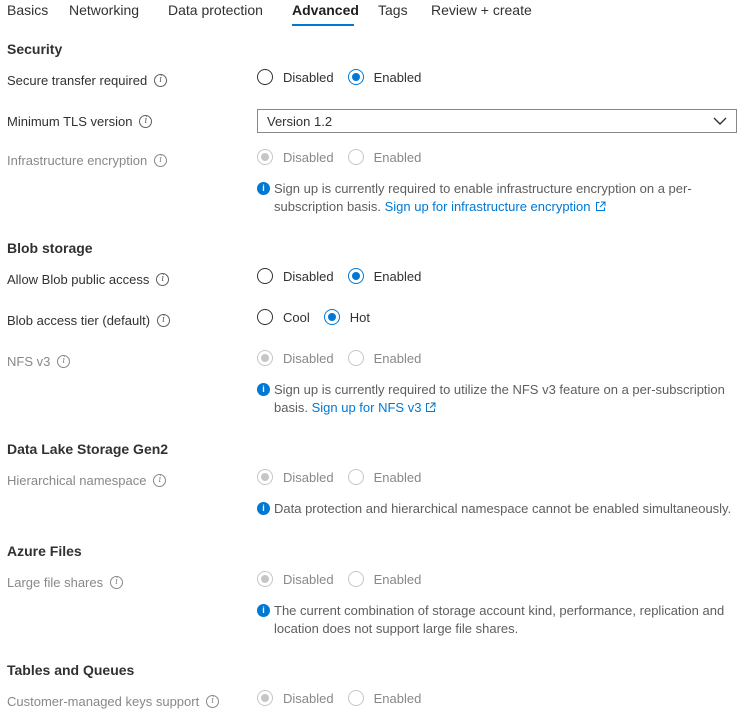 This screenshot has width=743, height=712. I want to click on access-tier-cool-option: Cool, so click(283, 317).